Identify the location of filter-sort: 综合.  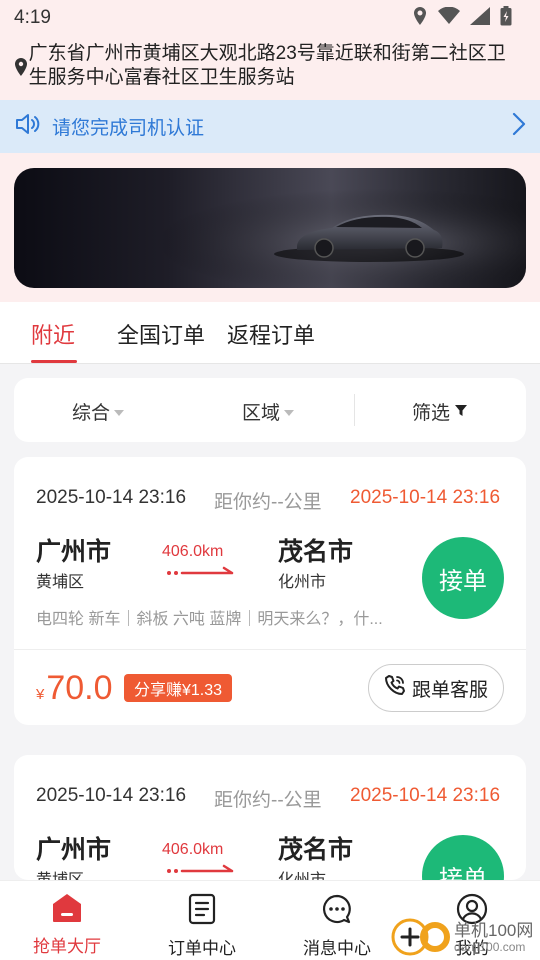
(98, 411).